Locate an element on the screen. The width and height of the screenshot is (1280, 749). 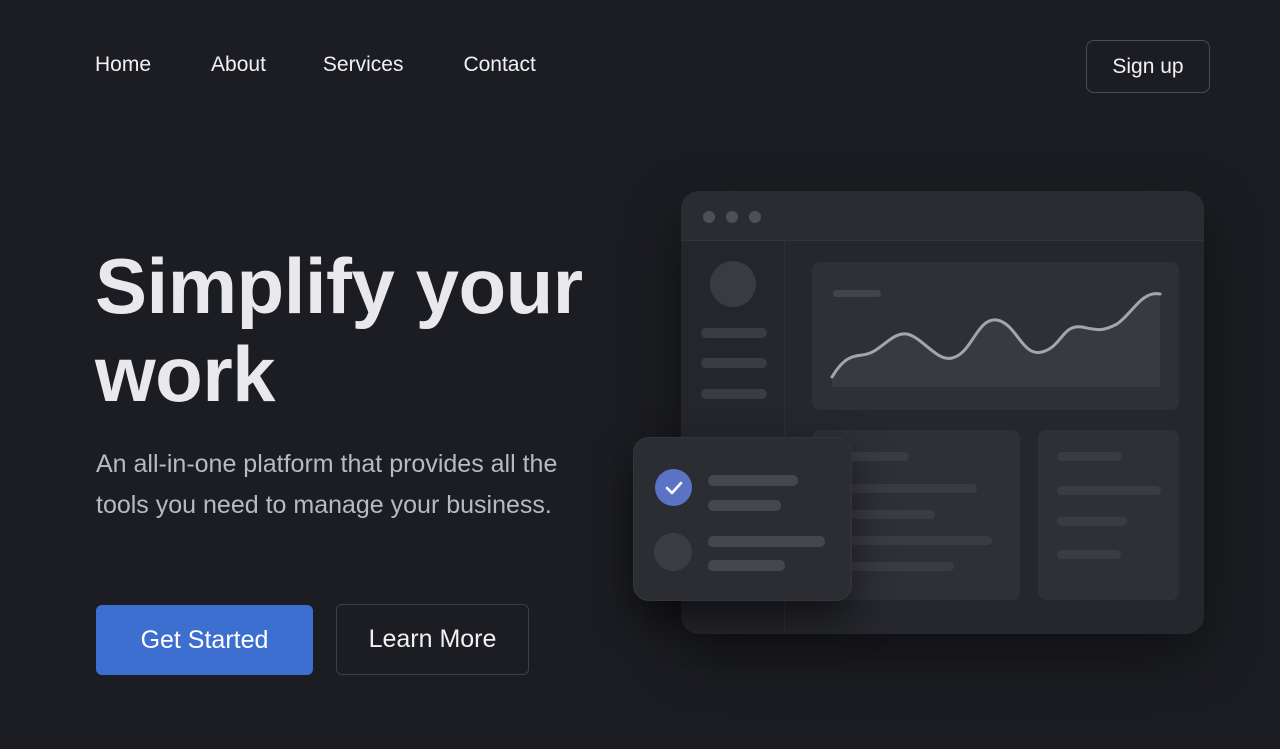
nav-link-services: Services is located at coordinates (363, 65).